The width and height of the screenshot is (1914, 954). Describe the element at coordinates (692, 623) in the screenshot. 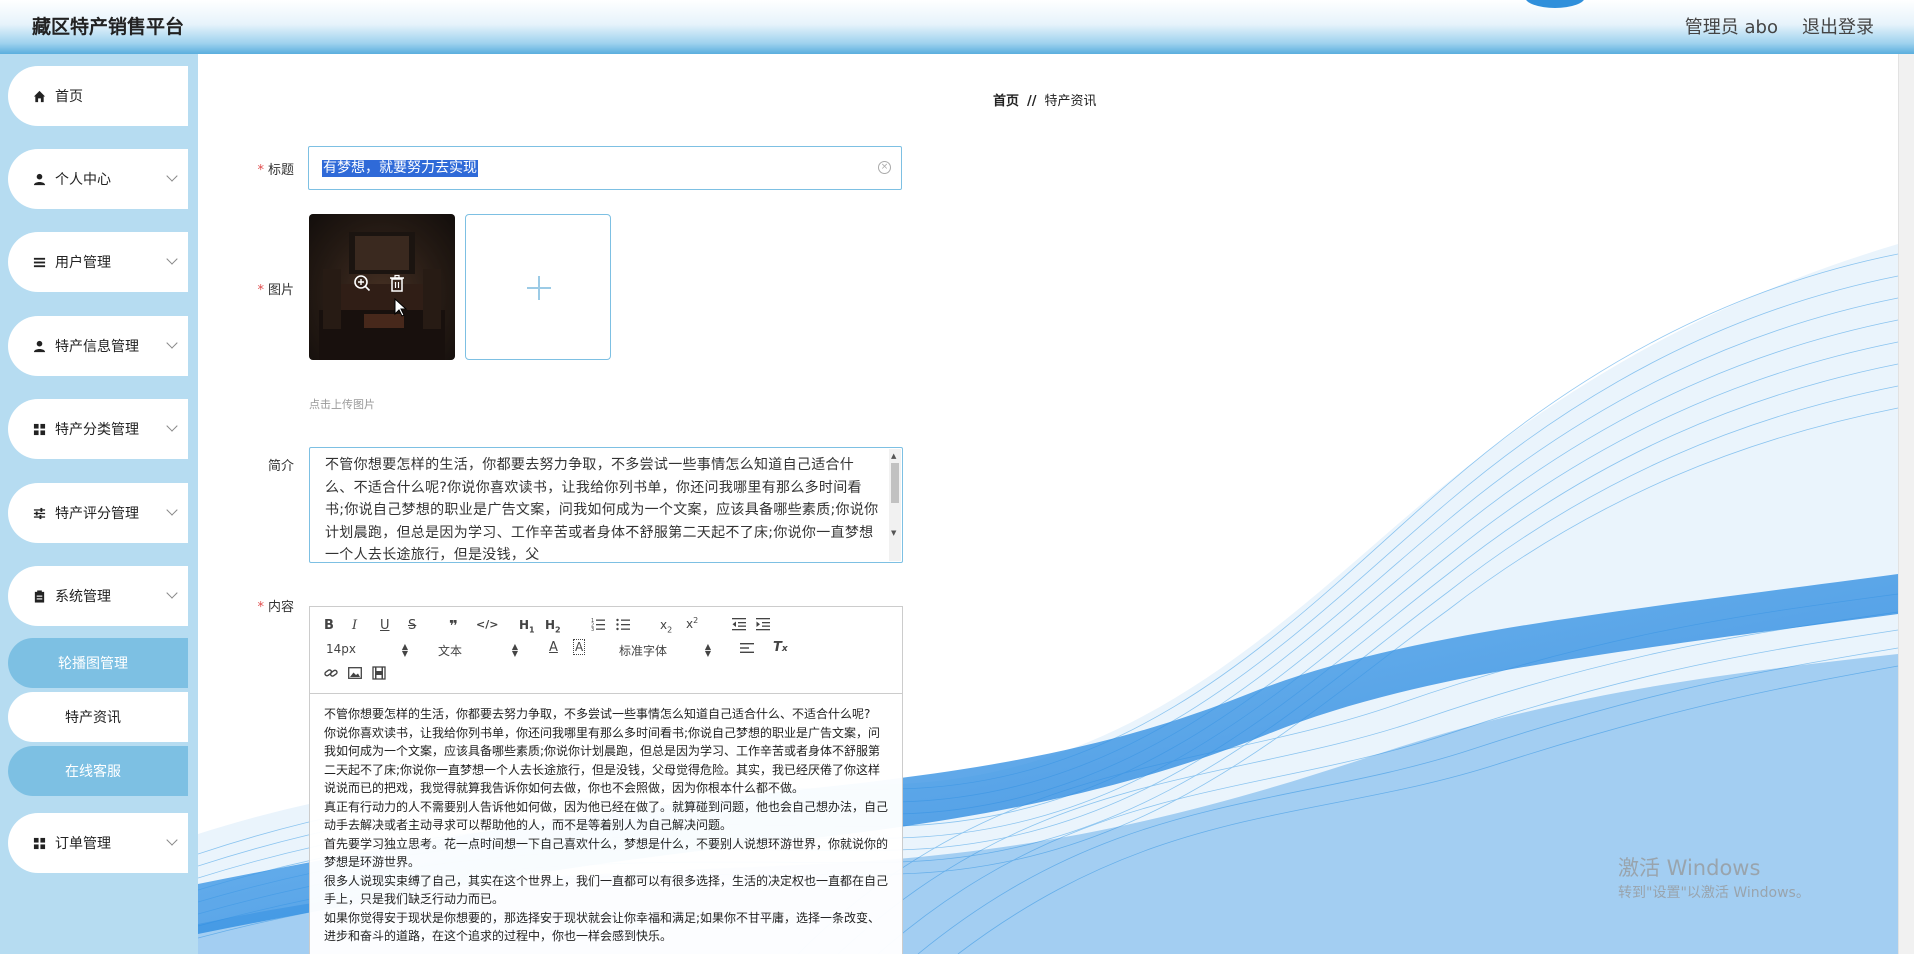

I see `superscript-icon: x2` at that location.